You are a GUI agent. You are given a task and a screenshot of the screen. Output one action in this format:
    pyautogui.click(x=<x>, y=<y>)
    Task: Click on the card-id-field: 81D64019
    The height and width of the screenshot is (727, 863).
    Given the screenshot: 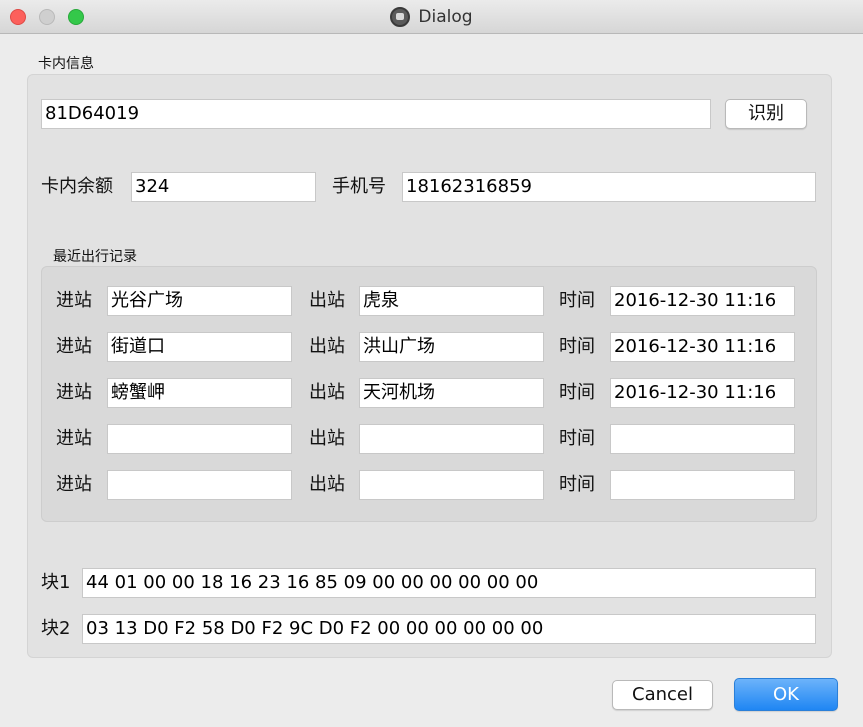 What is the action you would take?
    pyautogui.click(x=376, y=114)
    